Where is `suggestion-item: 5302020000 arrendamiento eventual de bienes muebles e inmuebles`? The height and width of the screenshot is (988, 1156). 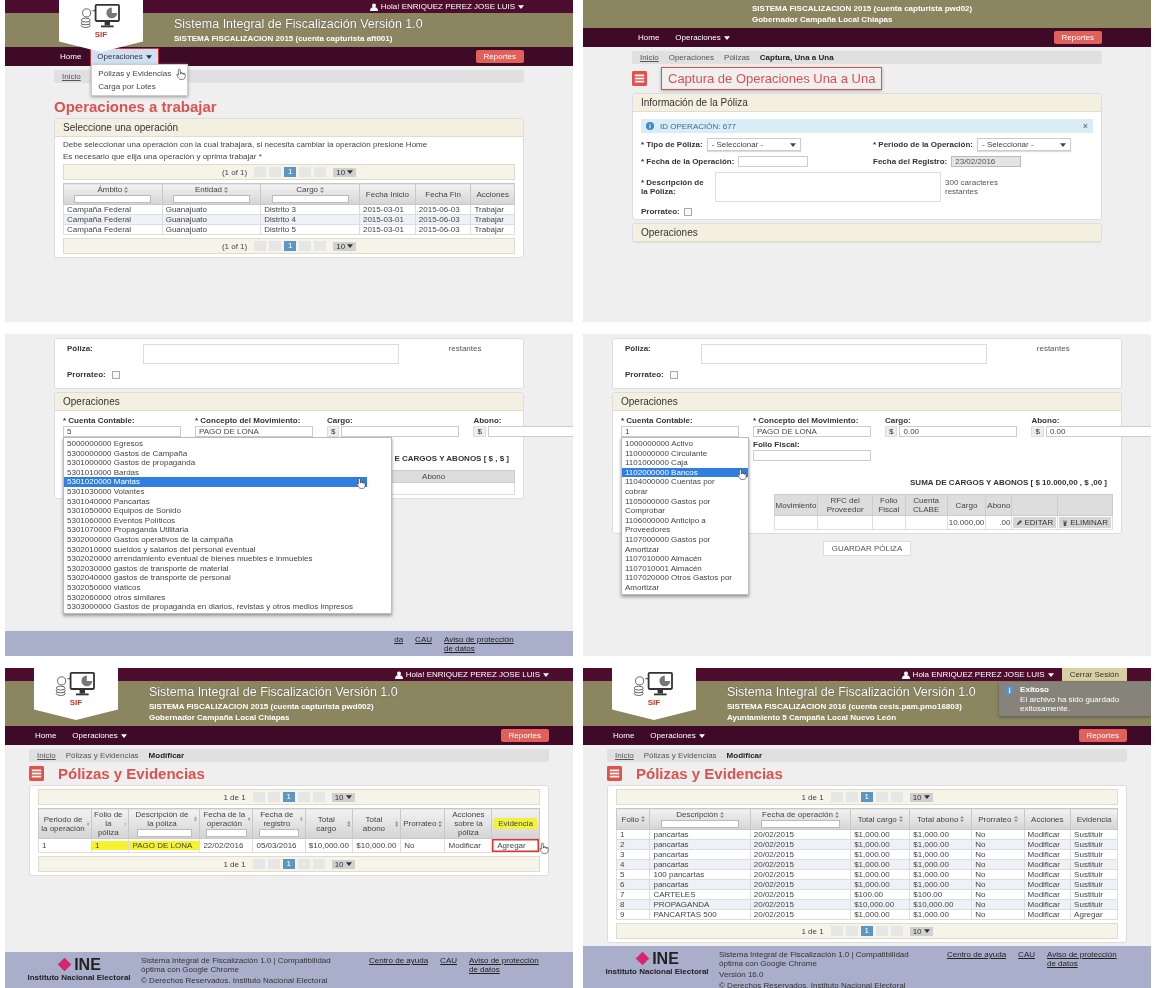 suggestion-item: 5302020000 arrendamiento eventual de bienes muebles e inmuebles is located at coordinates (215, 559).